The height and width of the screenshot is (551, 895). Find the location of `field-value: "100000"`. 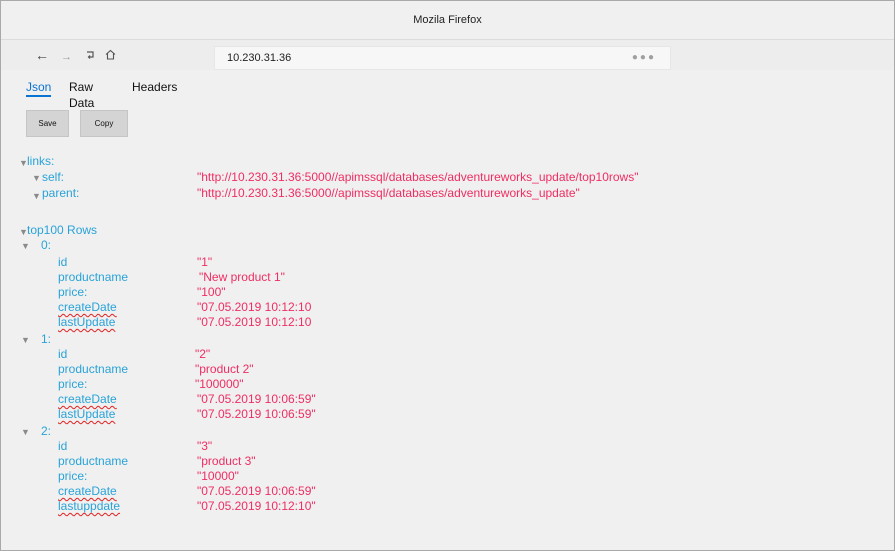

field-value: "100000" is located at coordinates (219, 384).